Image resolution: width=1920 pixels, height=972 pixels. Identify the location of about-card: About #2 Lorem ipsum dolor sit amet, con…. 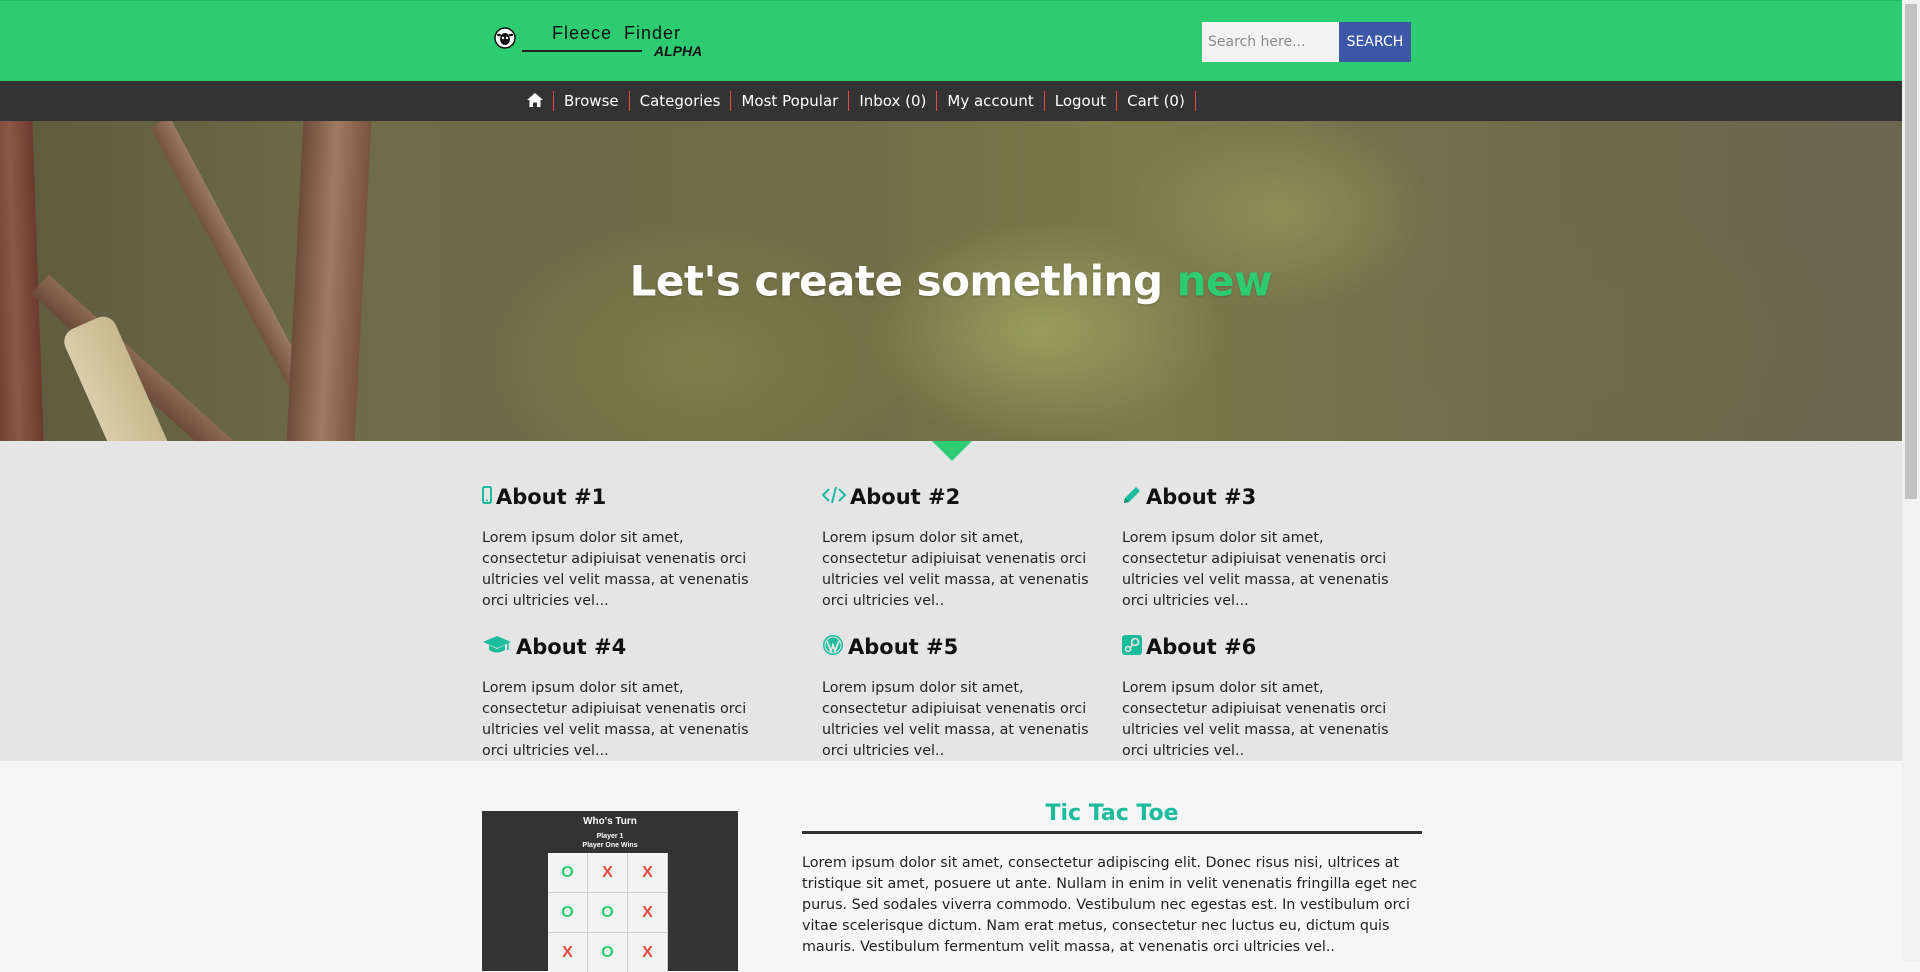
(966, 547).